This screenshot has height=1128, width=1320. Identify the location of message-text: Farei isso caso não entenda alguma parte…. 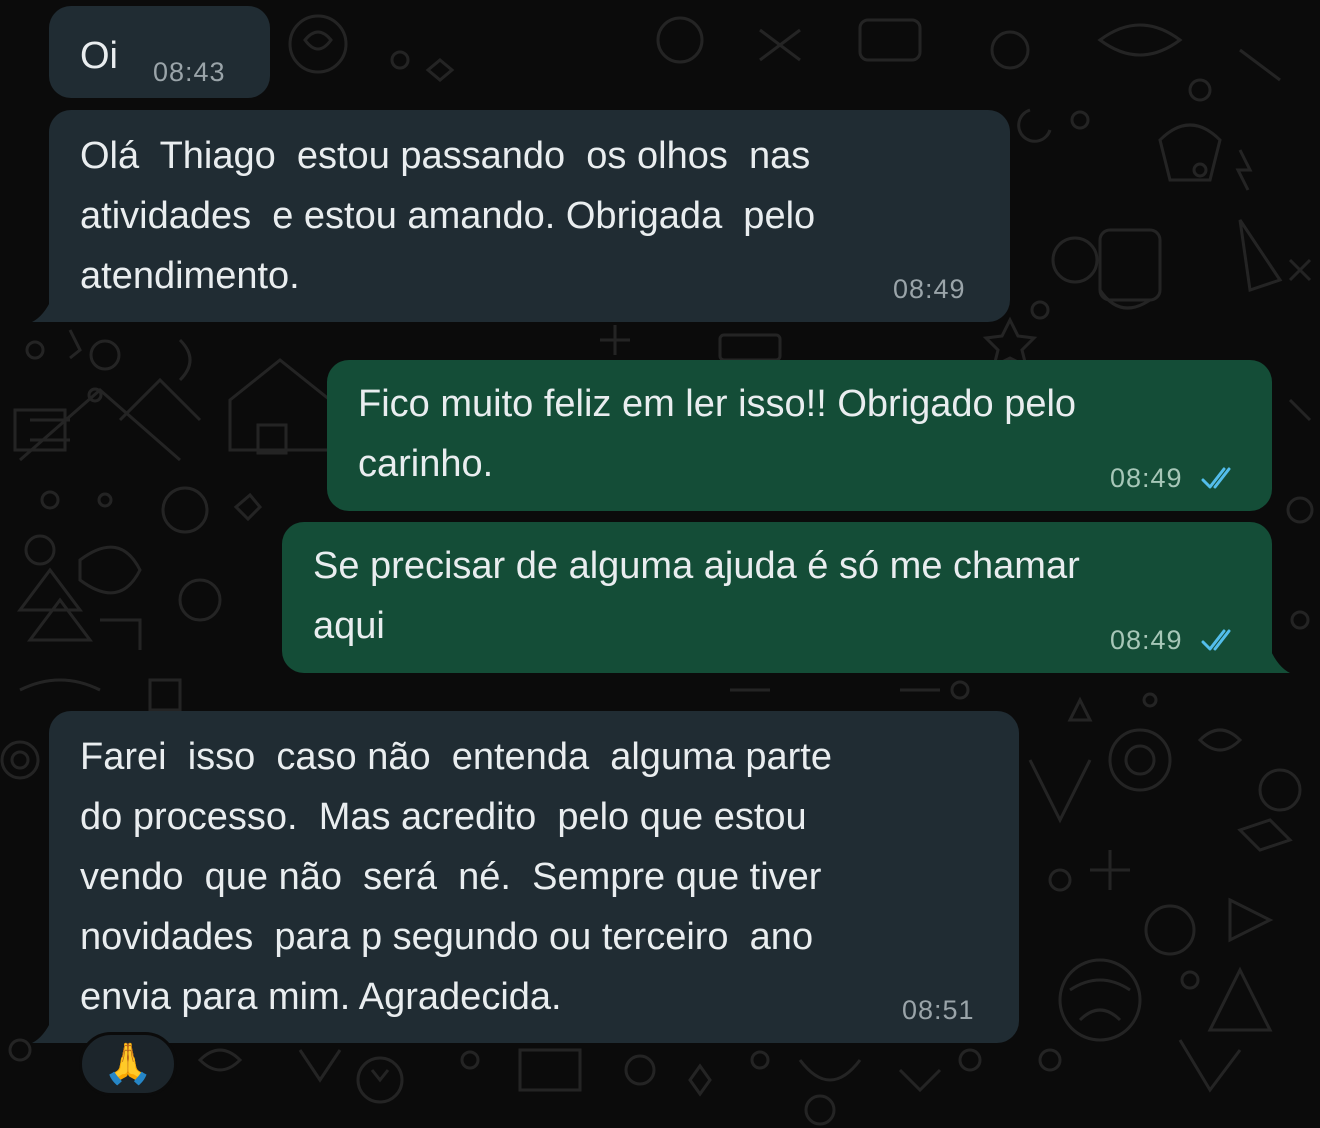
(456, 877).